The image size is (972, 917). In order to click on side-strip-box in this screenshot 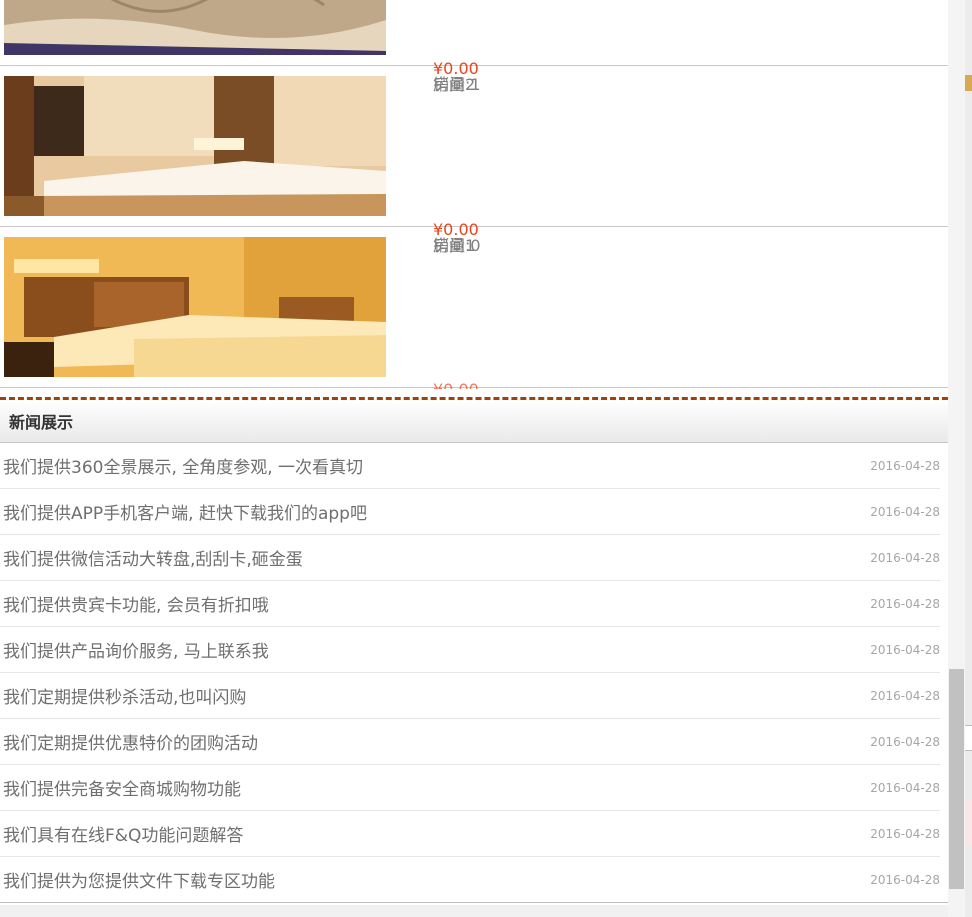, I will do `click(968, 738)`.